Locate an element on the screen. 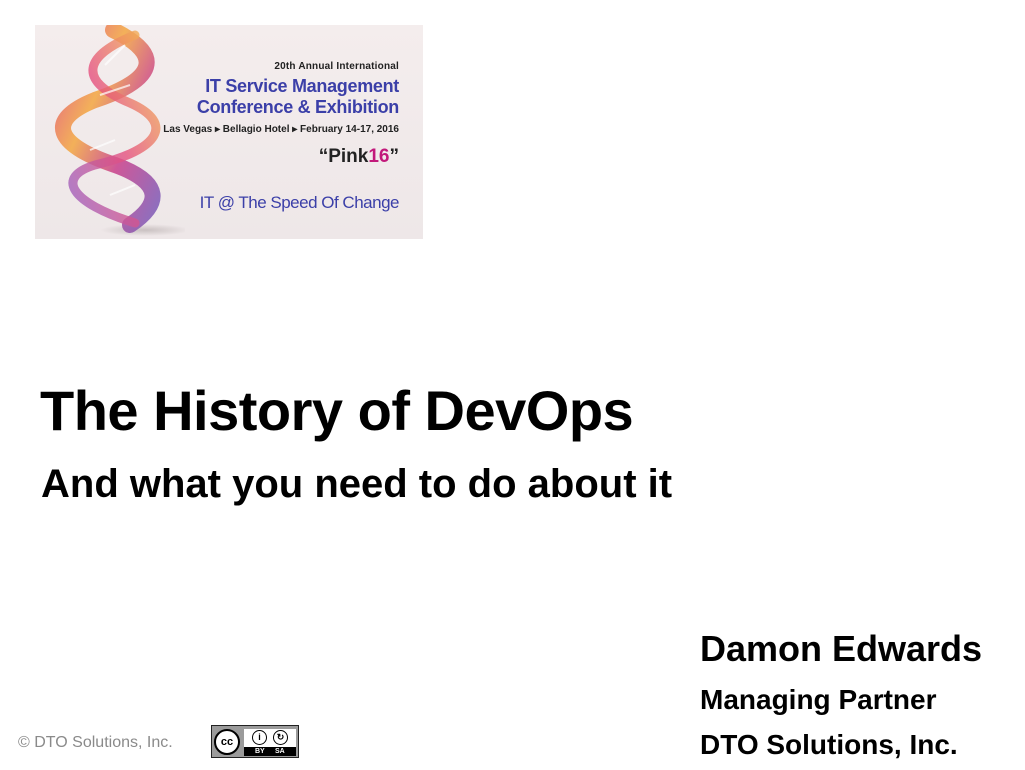  banner-event-prefix: “Pink is located at coordinates (343, 156).